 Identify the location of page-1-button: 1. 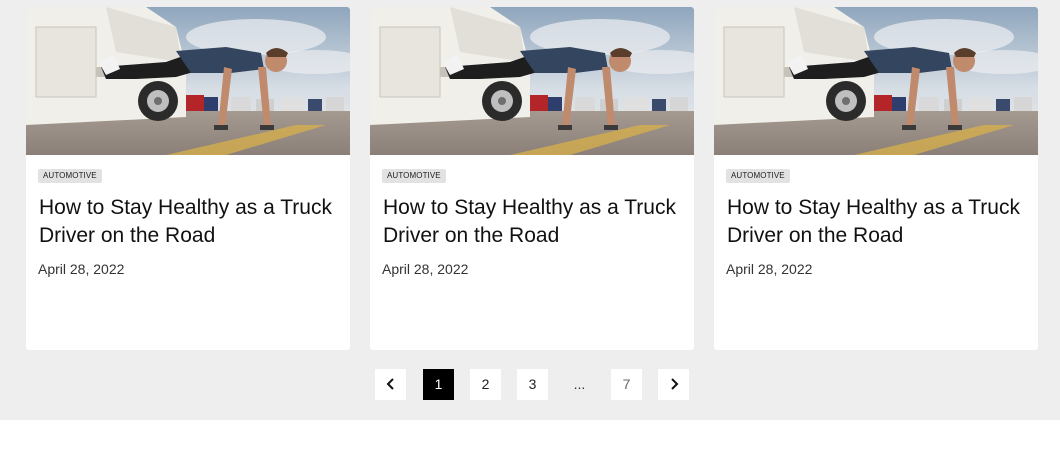
(438, 384).